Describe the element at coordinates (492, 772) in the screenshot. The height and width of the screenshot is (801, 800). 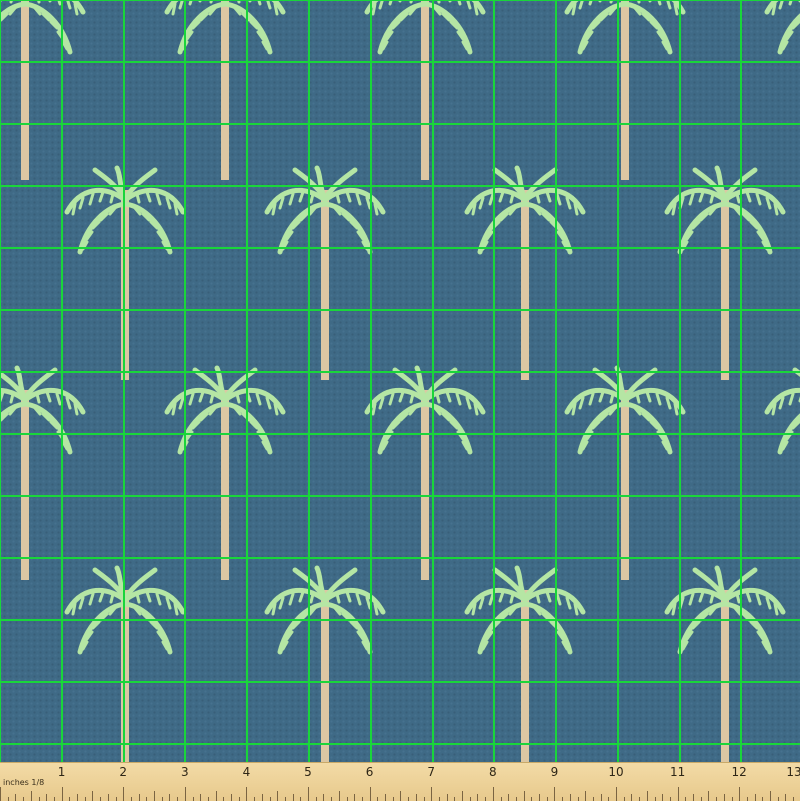
I see `ruler-number: 8` at that location.